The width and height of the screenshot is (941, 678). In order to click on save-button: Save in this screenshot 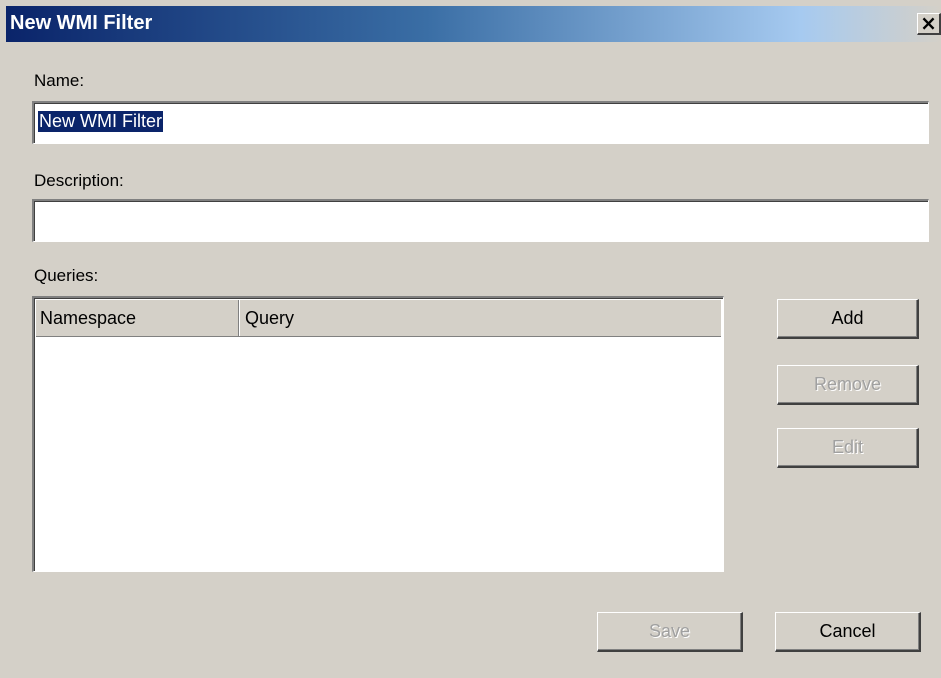, I will do `click(670, 632)`.